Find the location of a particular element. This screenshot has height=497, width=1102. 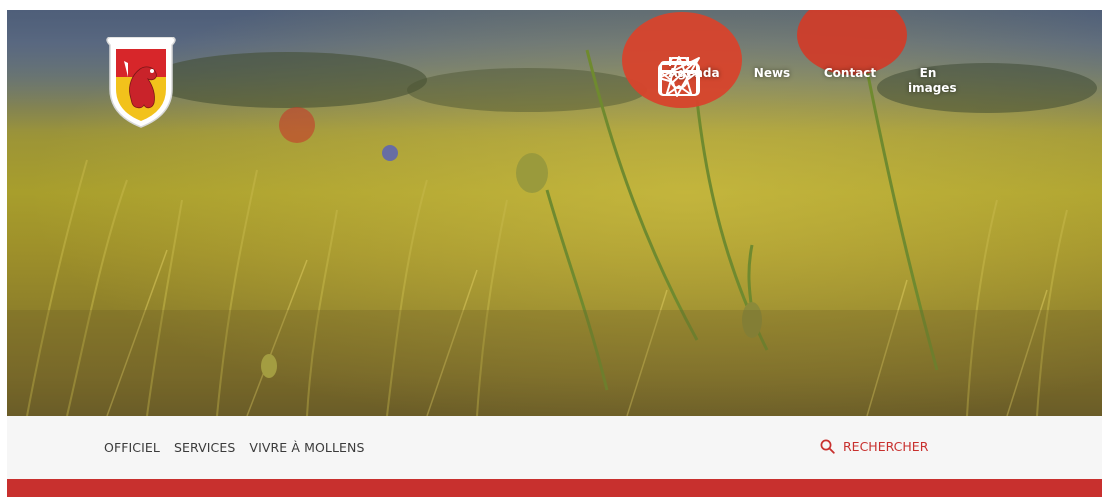

quicklink-en-images: En images is located at coordinates (812, 75).